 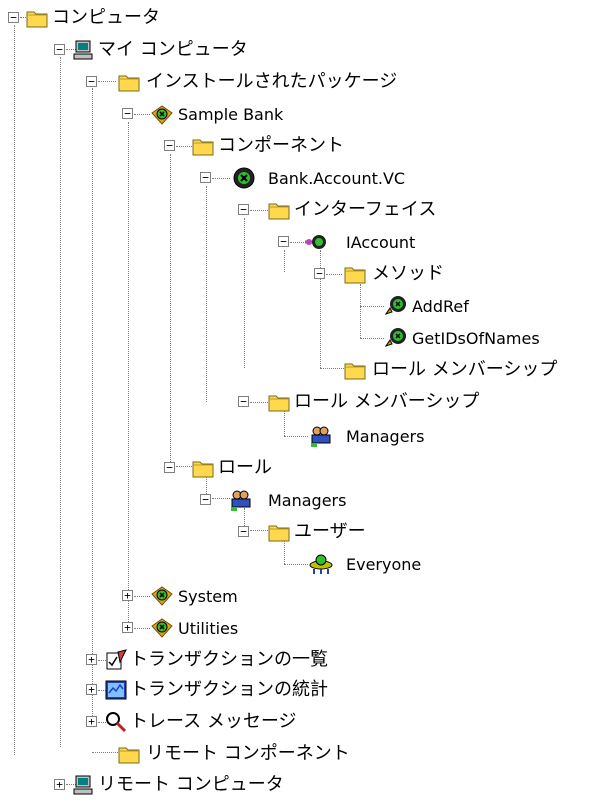 I want to click on tree-item-interfaces: − インターフェイス, so click(x=250, y=210).